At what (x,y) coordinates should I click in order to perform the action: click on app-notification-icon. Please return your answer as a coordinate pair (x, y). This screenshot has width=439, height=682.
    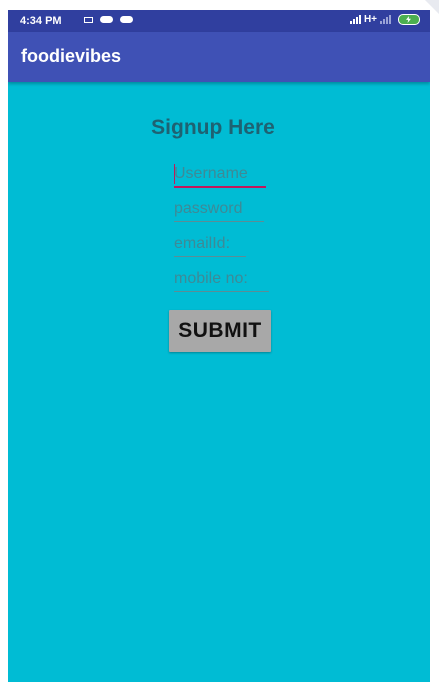
    Looking at the image, I should click on (106, 19).